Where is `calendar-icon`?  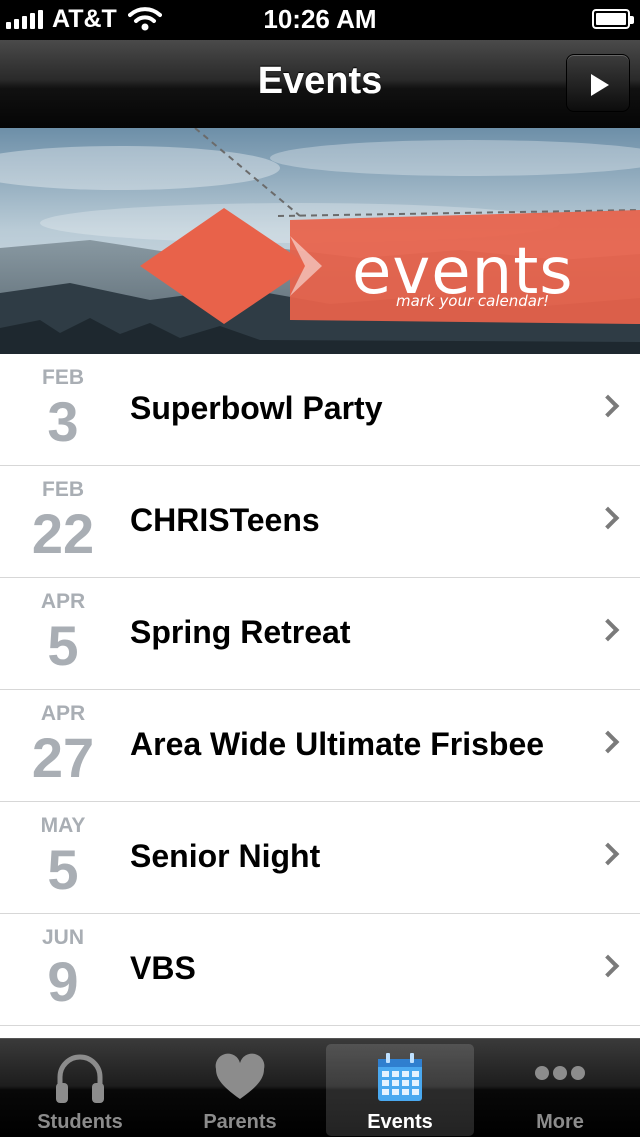
calendar-icon is located at coordinates (400, 1077).